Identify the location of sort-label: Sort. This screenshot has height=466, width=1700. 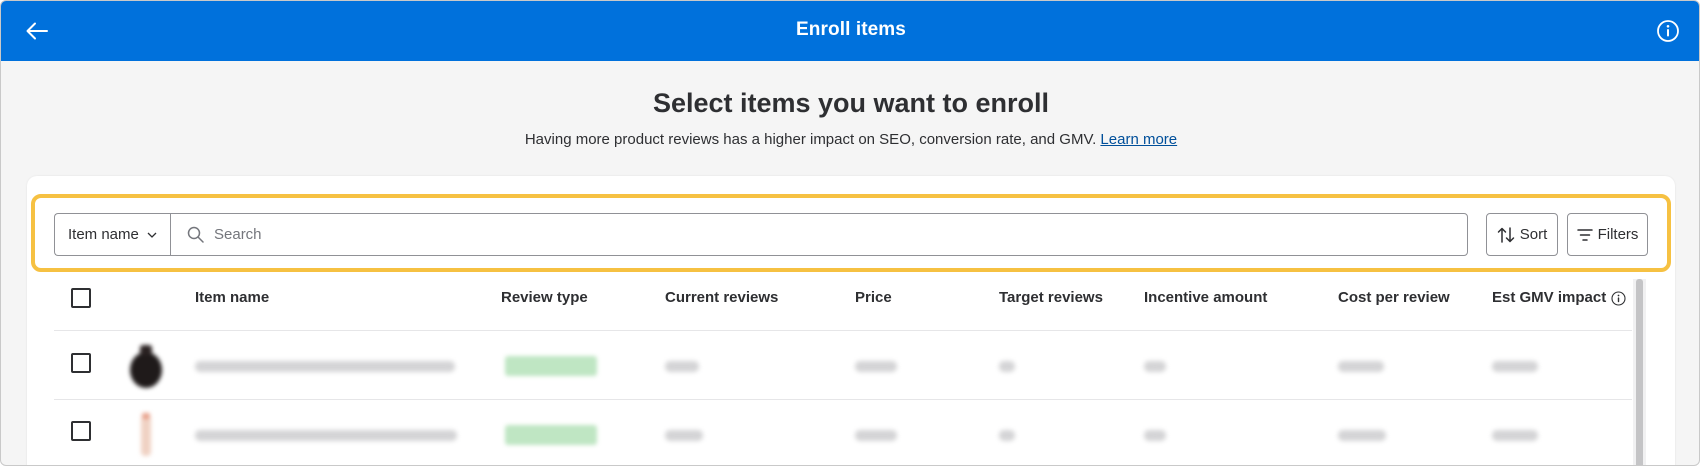
(1533, 234).